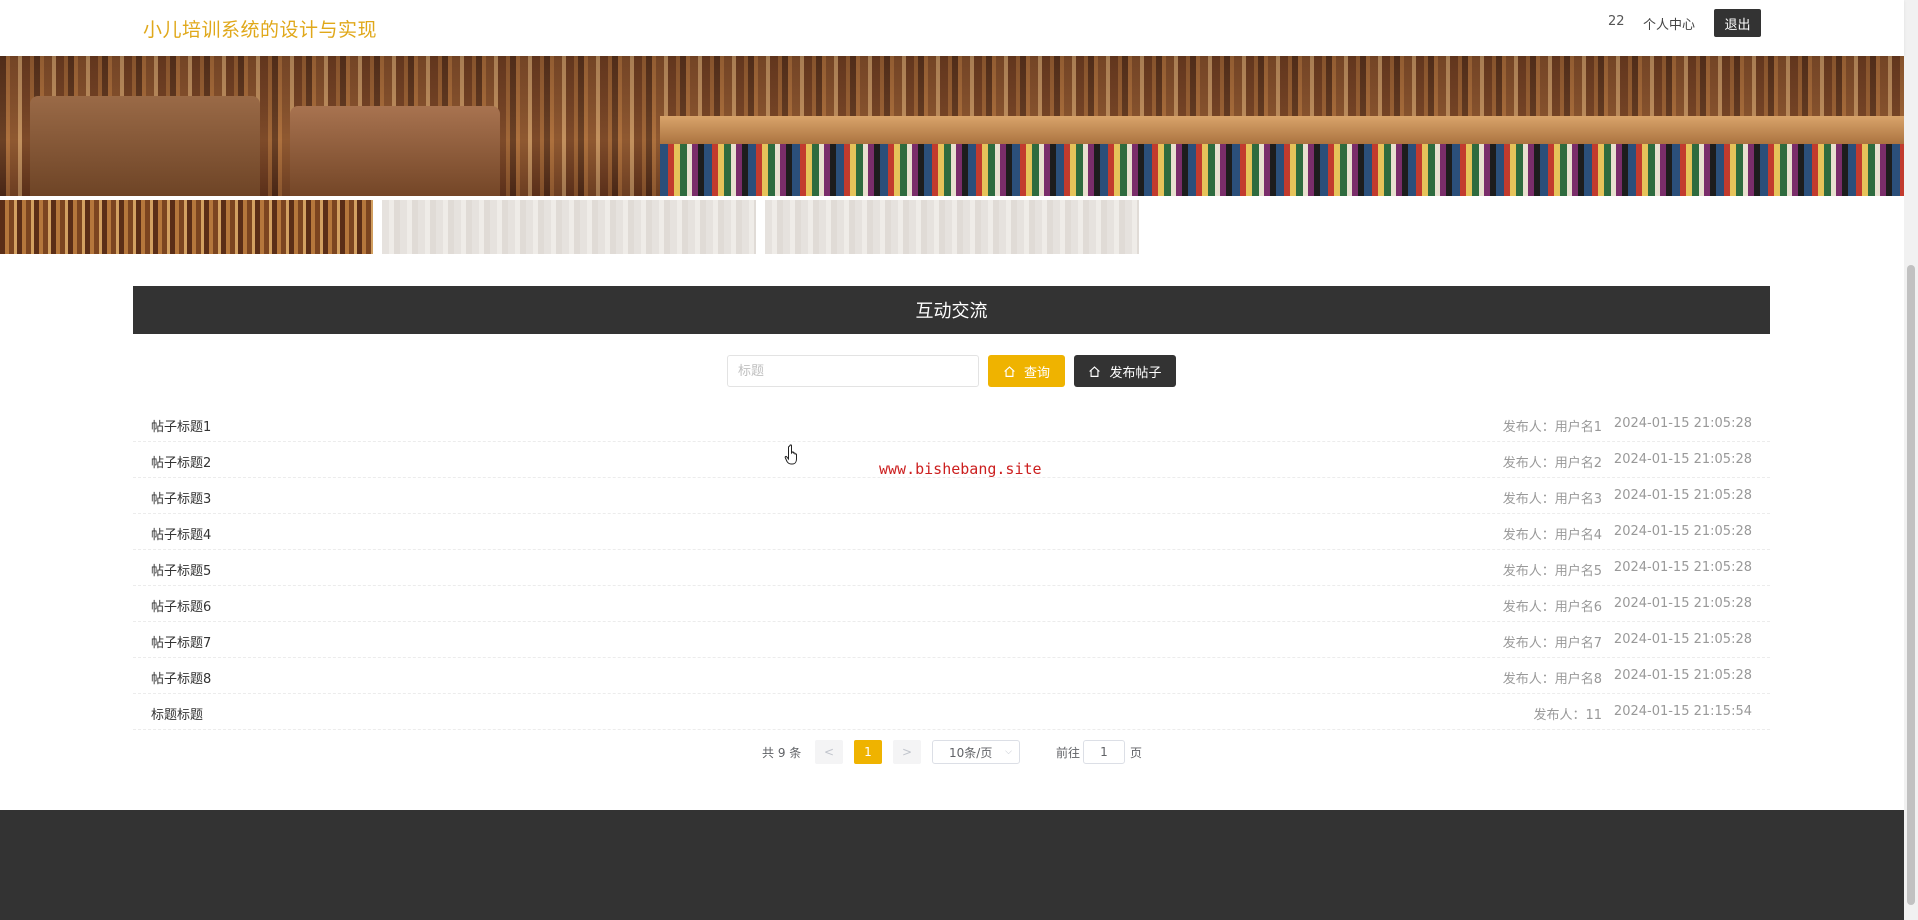 The height and width of the screenshot is (920, 1918). Describe the element at coordinates (181, 641) in the screenshot. I see `post-title: 帖子标题7` at that location.